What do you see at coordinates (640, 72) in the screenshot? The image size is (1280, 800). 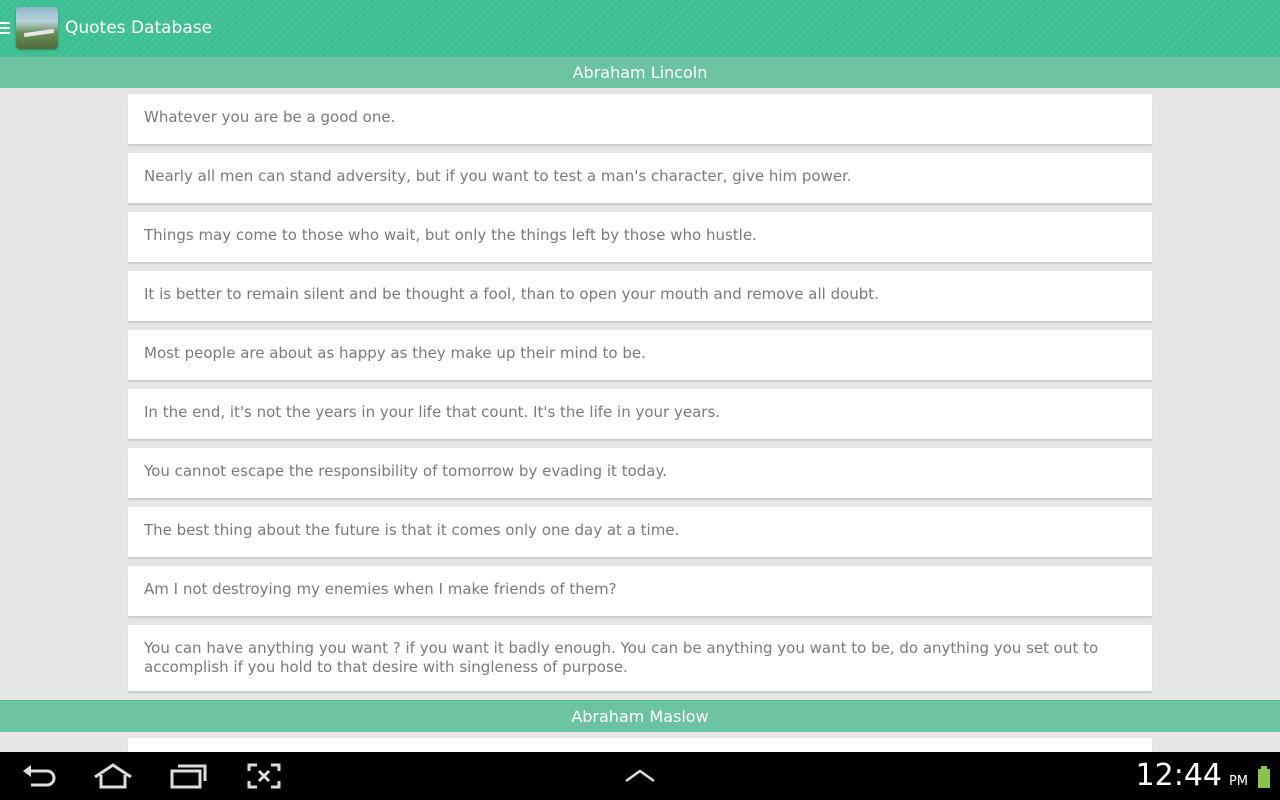 I see `section-header-author: Abraham Lincoln` at bounding box center [640, 72].